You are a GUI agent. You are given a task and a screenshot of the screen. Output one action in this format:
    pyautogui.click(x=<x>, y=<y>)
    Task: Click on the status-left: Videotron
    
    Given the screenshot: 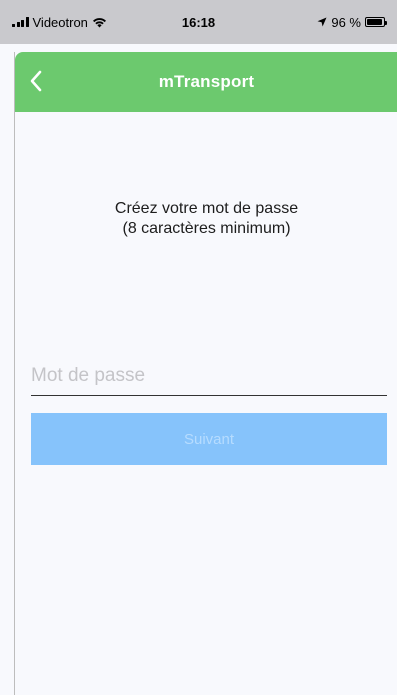 What is the action you would take?
    pyautogui.click(x=87, y=22)
    